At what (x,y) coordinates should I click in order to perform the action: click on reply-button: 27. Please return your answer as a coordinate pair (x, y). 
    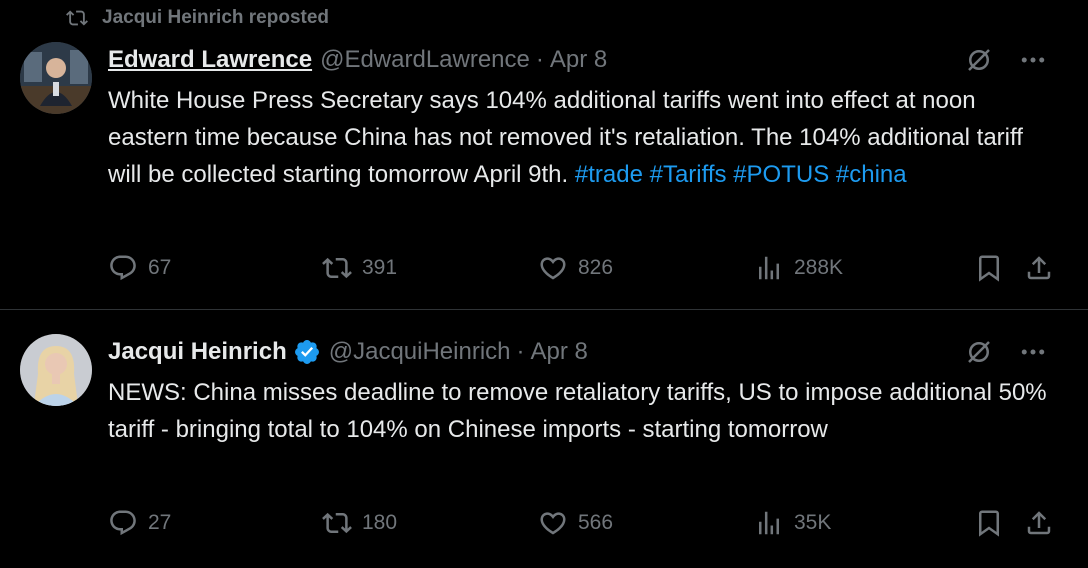
    Looking at the image, I should click on (139, 523).